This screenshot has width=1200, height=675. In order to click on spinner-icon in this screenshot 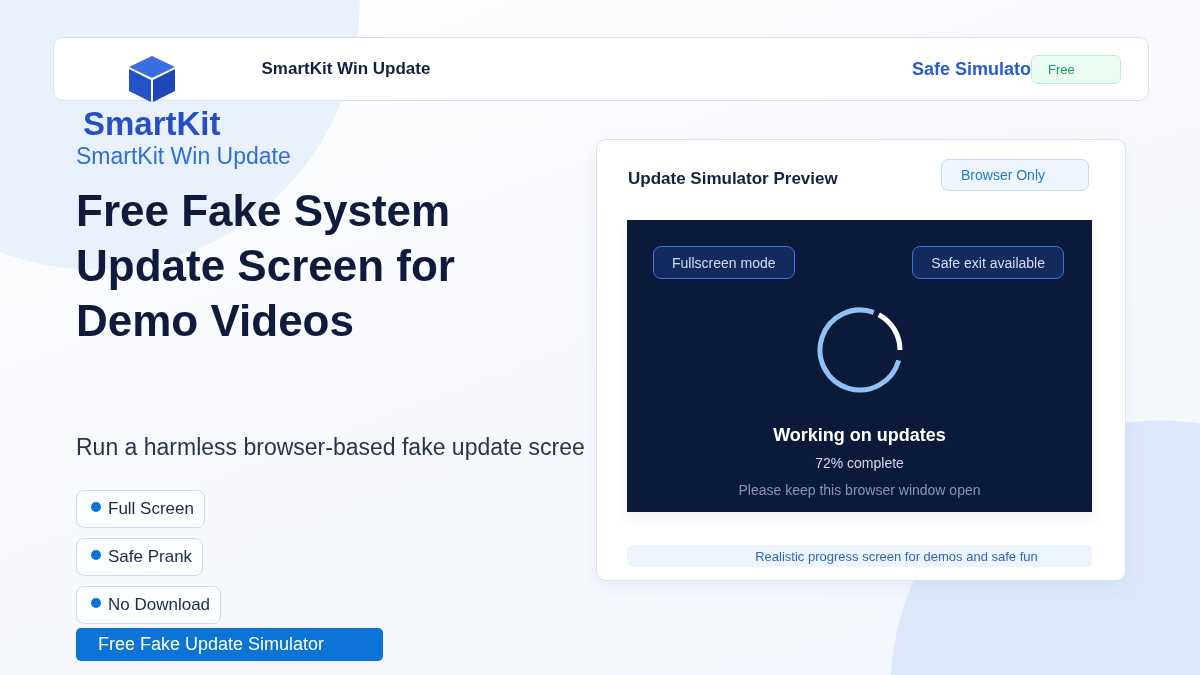, I will do `click(859, 350)`.